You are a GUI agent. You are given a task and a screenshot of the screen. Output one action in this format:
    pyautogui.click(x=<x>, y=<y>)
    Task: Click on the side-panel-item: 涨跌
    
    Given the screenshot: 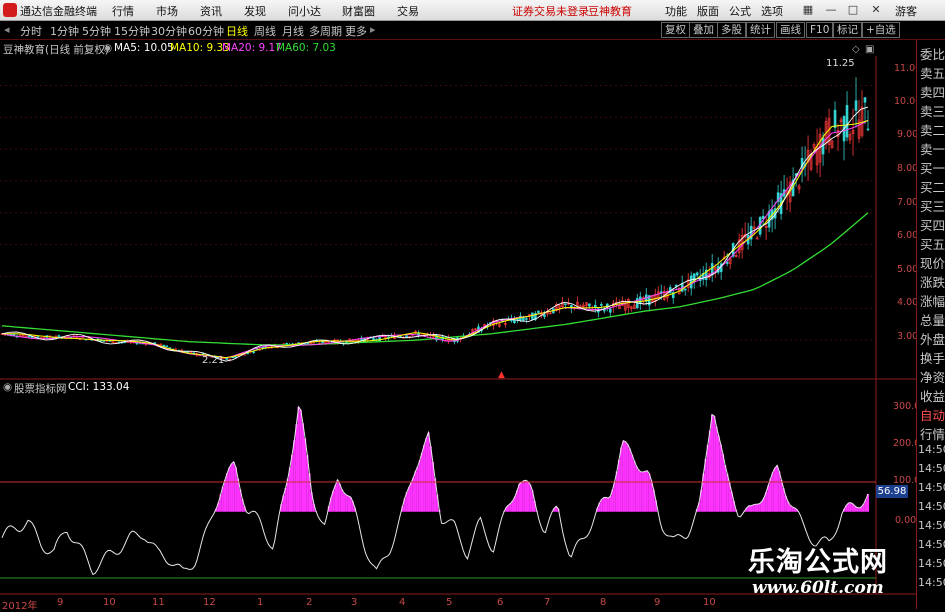 What is the action you would take?
    pyautogui.click(x=932, y=281)
    